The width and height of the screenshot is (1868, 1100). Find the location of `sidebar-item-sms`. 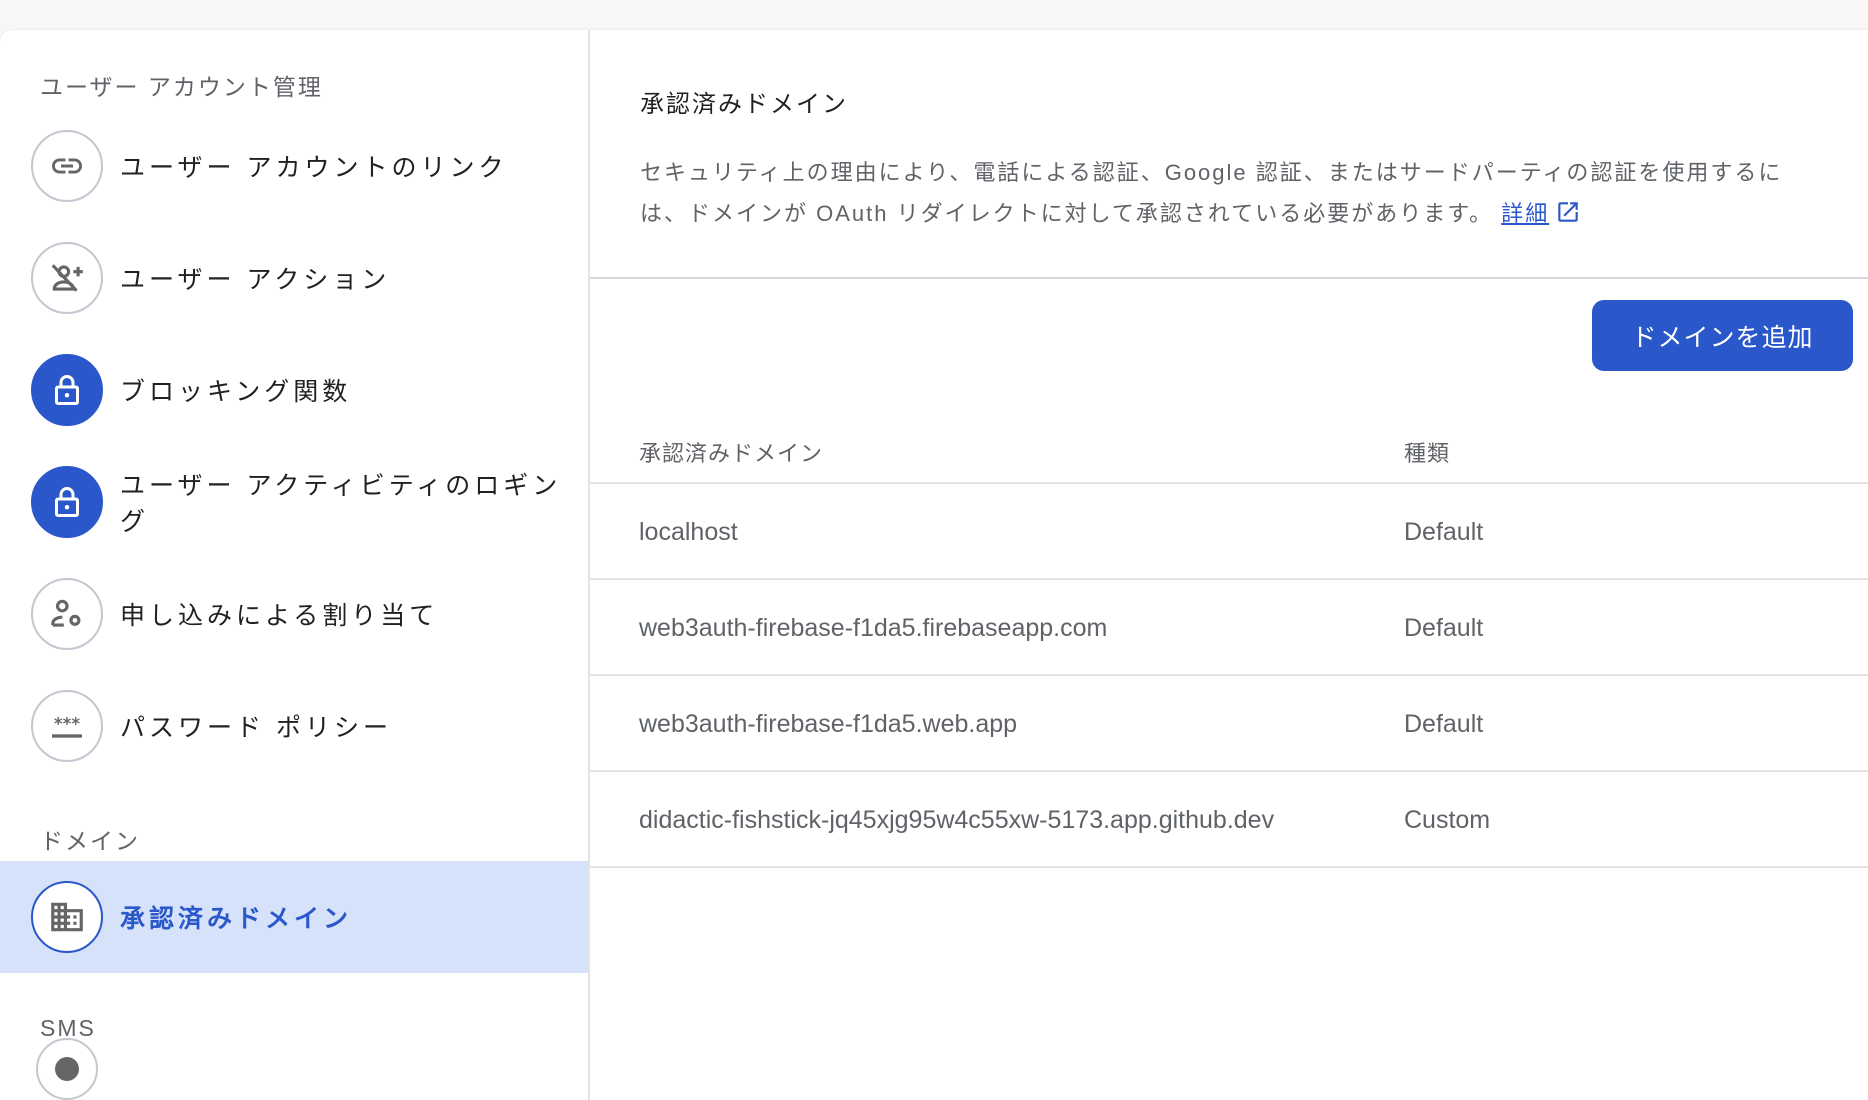

sidebar-item-sms is located at coordinates (294, 1067).